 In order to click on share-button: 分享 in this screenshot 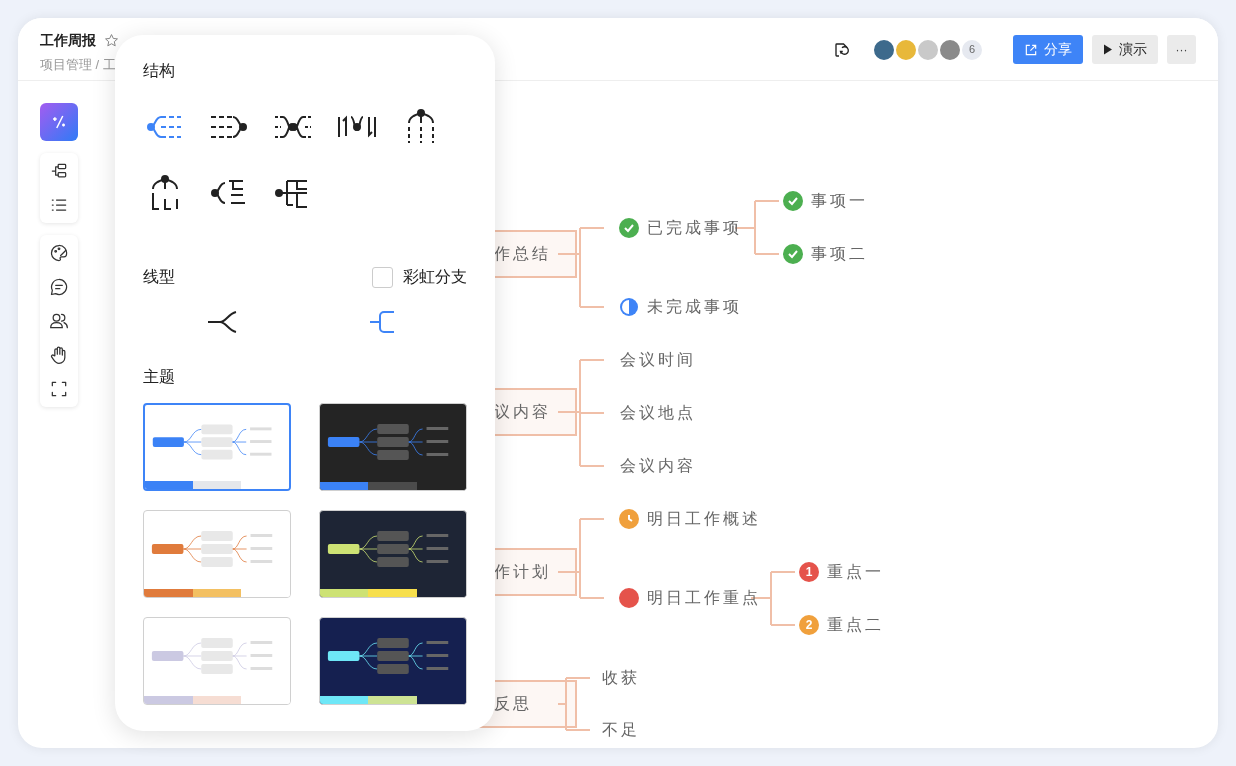, I will do `click(1048, 49)`.